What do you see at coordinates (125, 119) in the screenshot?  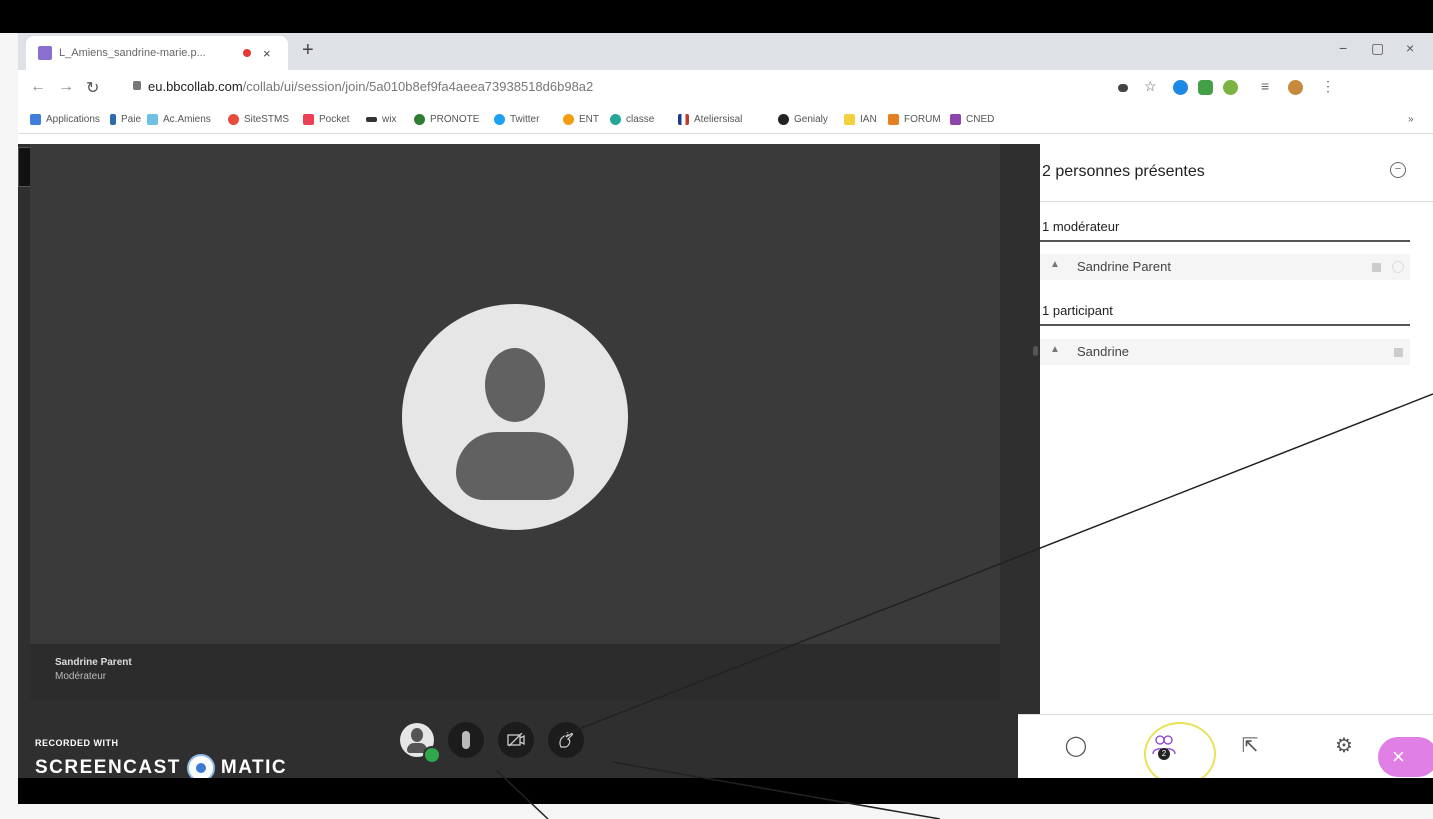 I see `bookmark-paie: Paie` at bounding box center [125, 119].